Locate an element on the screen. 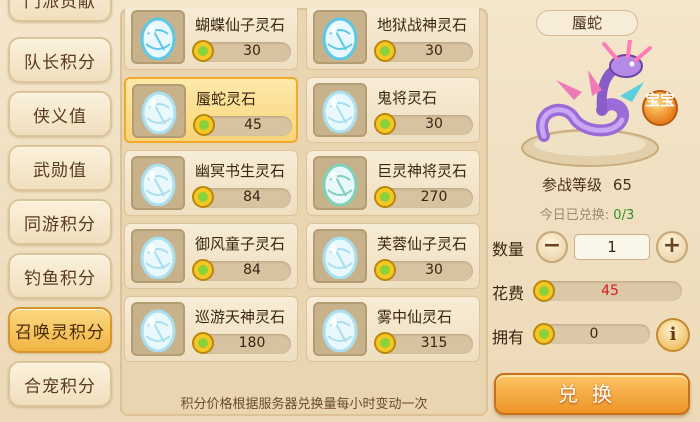 The height and width of the screenshot is (422, 700). tab-chivalry: 侠义值 is located at coordinates (60, 114).